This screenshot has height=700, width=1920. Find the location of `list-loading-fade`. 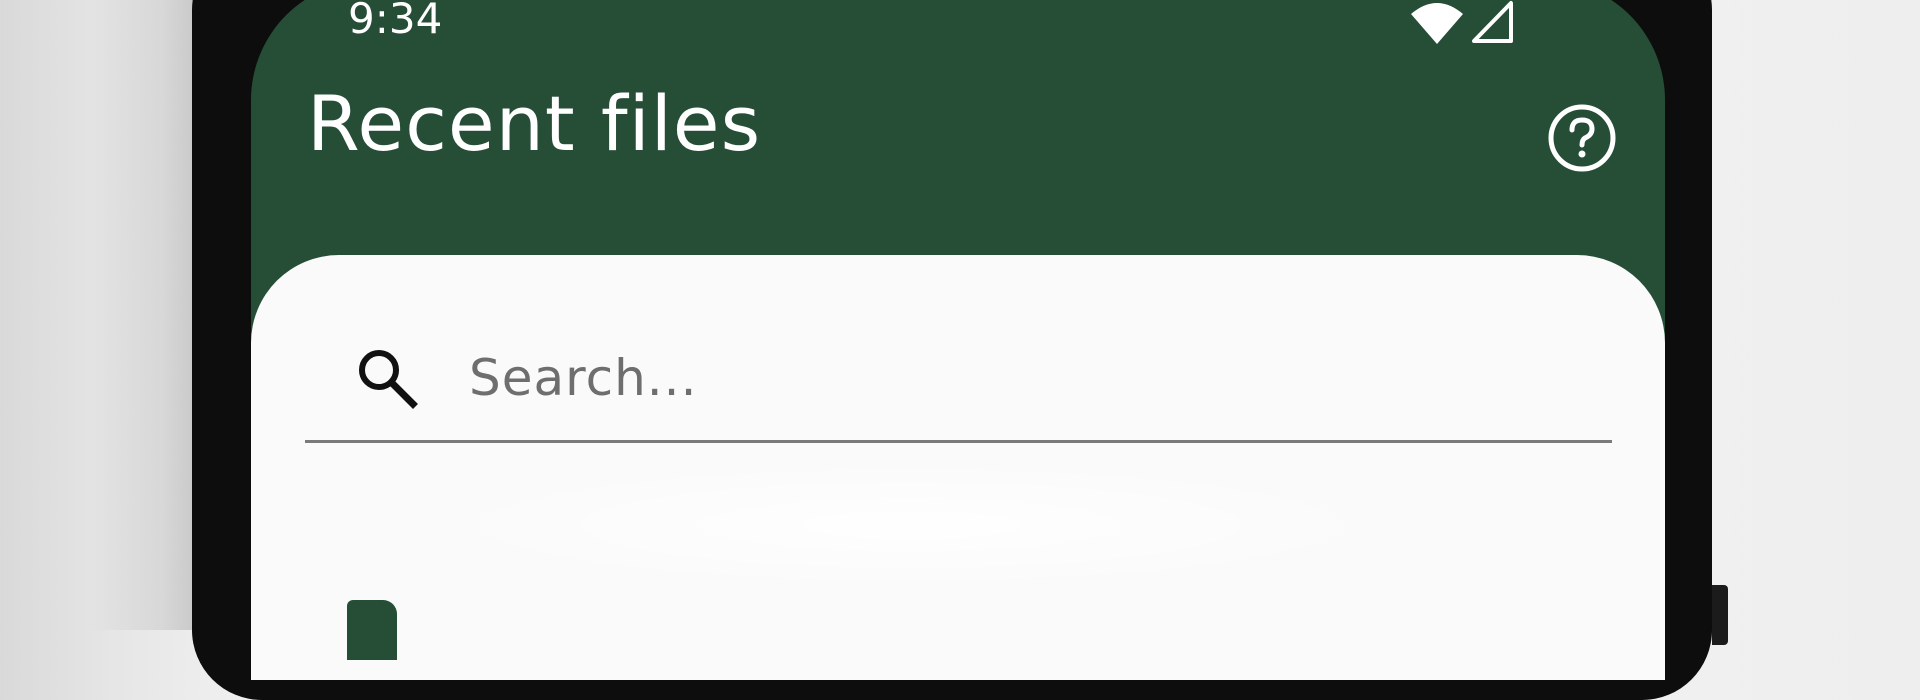

list-loading-fade is located at coordinates (911, 525).